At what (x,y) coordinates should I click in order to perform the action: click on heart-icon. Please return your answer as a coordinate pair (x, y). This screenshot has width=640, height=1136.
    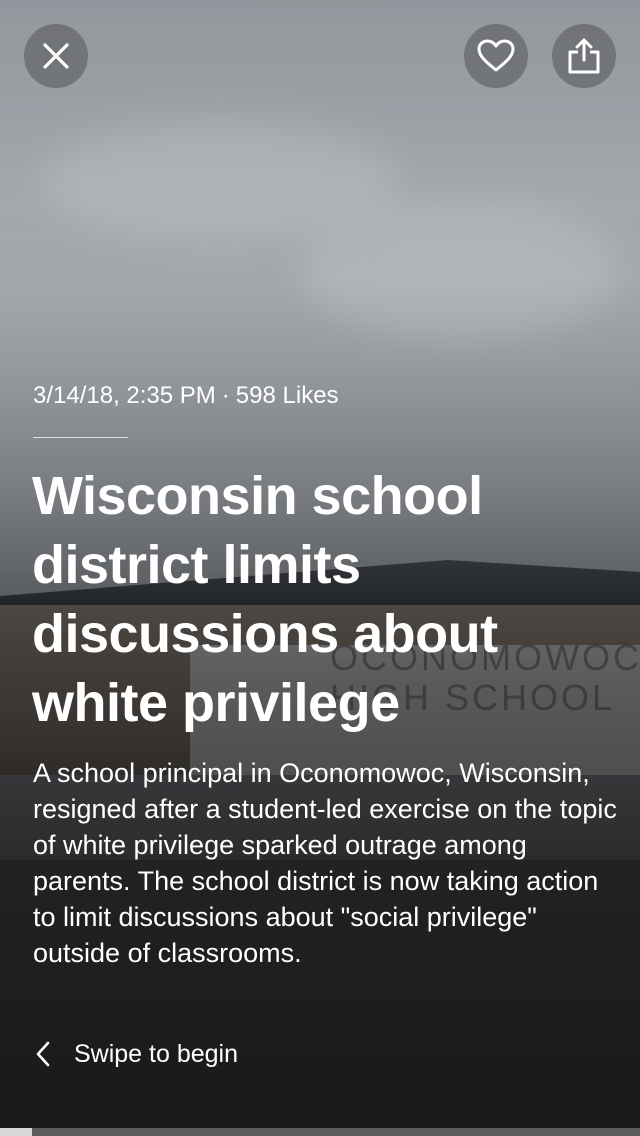
    Looking at the image, I should click on (496, 55).